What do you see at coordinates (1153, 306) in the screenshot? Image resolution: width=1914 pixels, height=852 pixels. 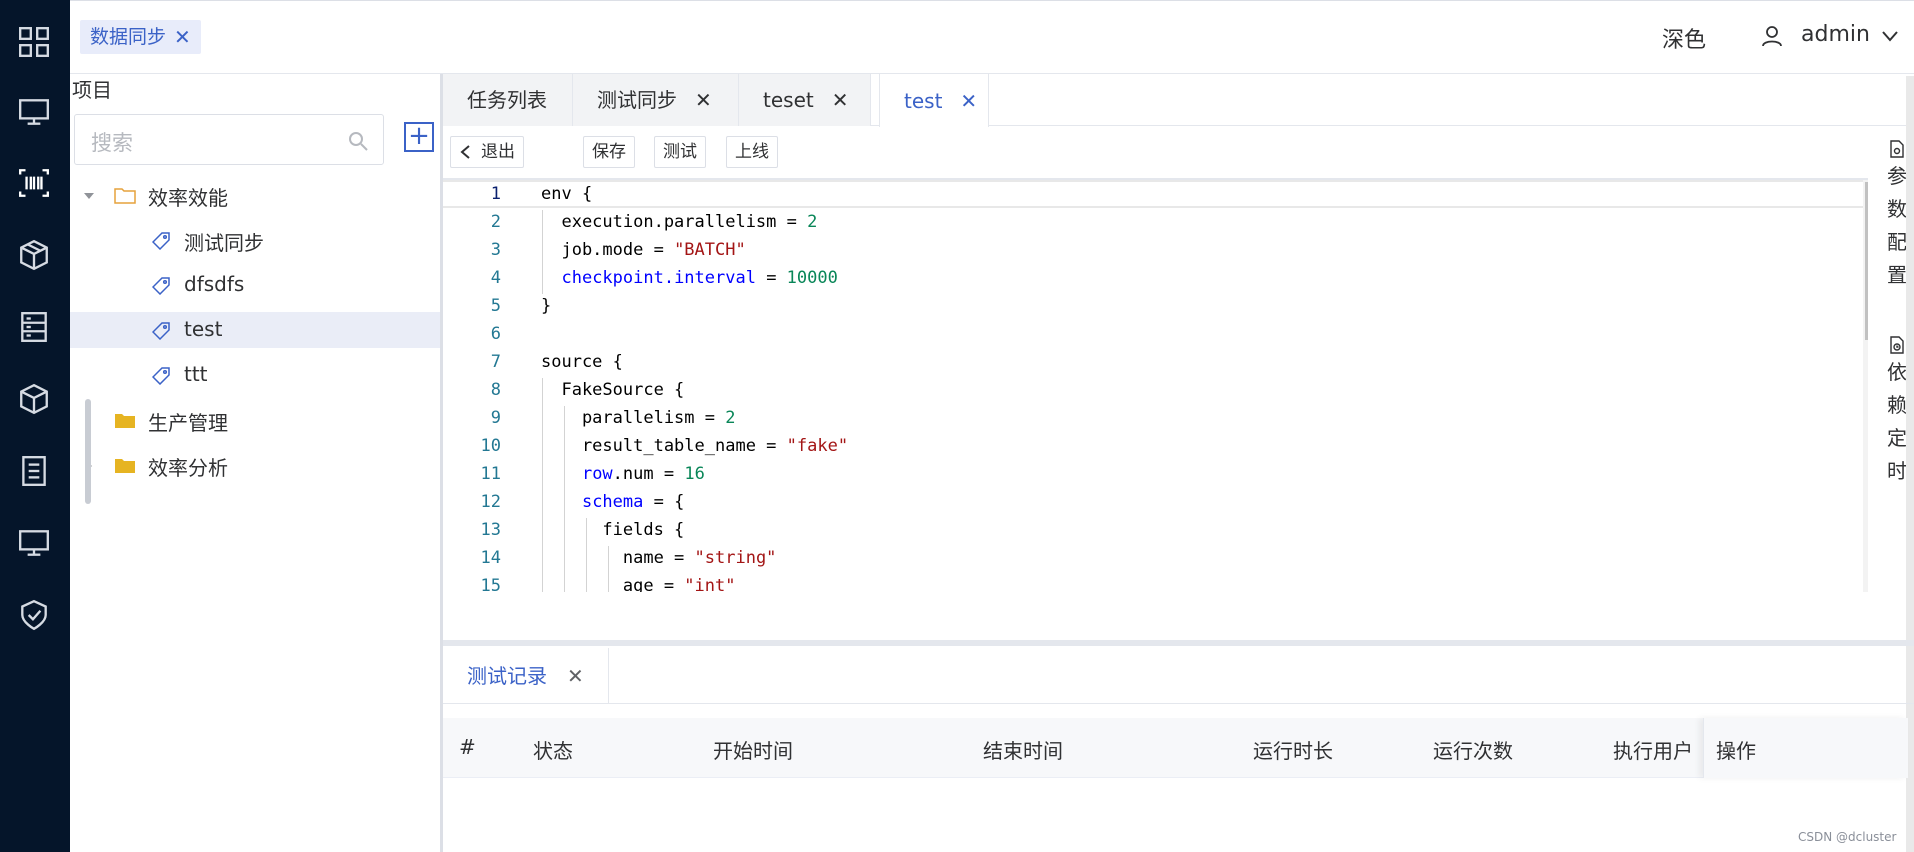 I see `code-line: 5 }` at bounding box center [1153, 306].